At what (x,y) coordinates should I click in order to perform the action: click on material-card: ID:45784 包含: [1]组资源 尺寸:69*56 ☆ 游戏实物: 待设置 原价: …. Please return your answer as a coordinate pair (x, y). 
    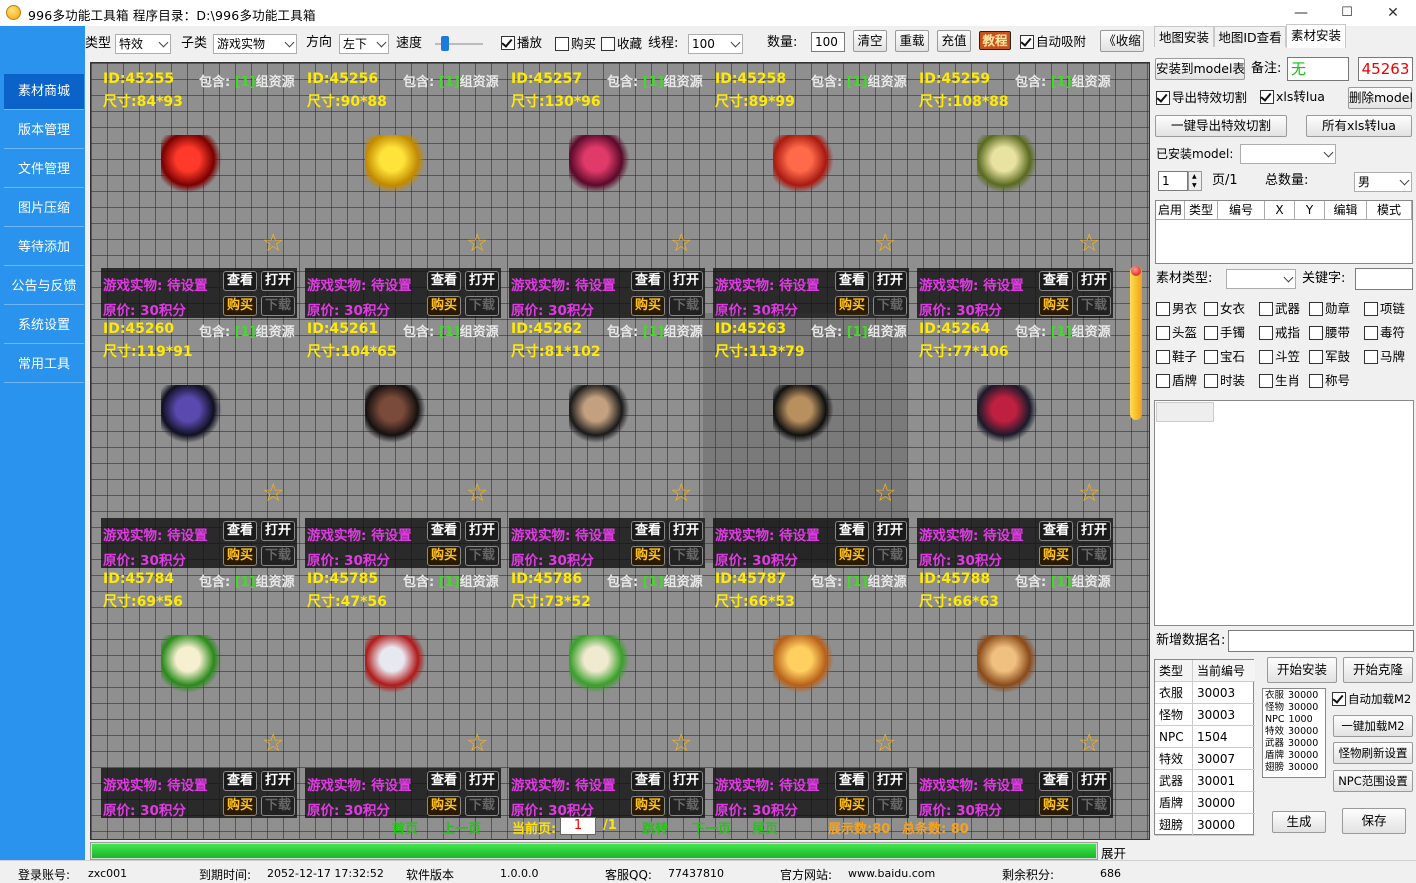
    Looking at the image, I should click on (194, 691).